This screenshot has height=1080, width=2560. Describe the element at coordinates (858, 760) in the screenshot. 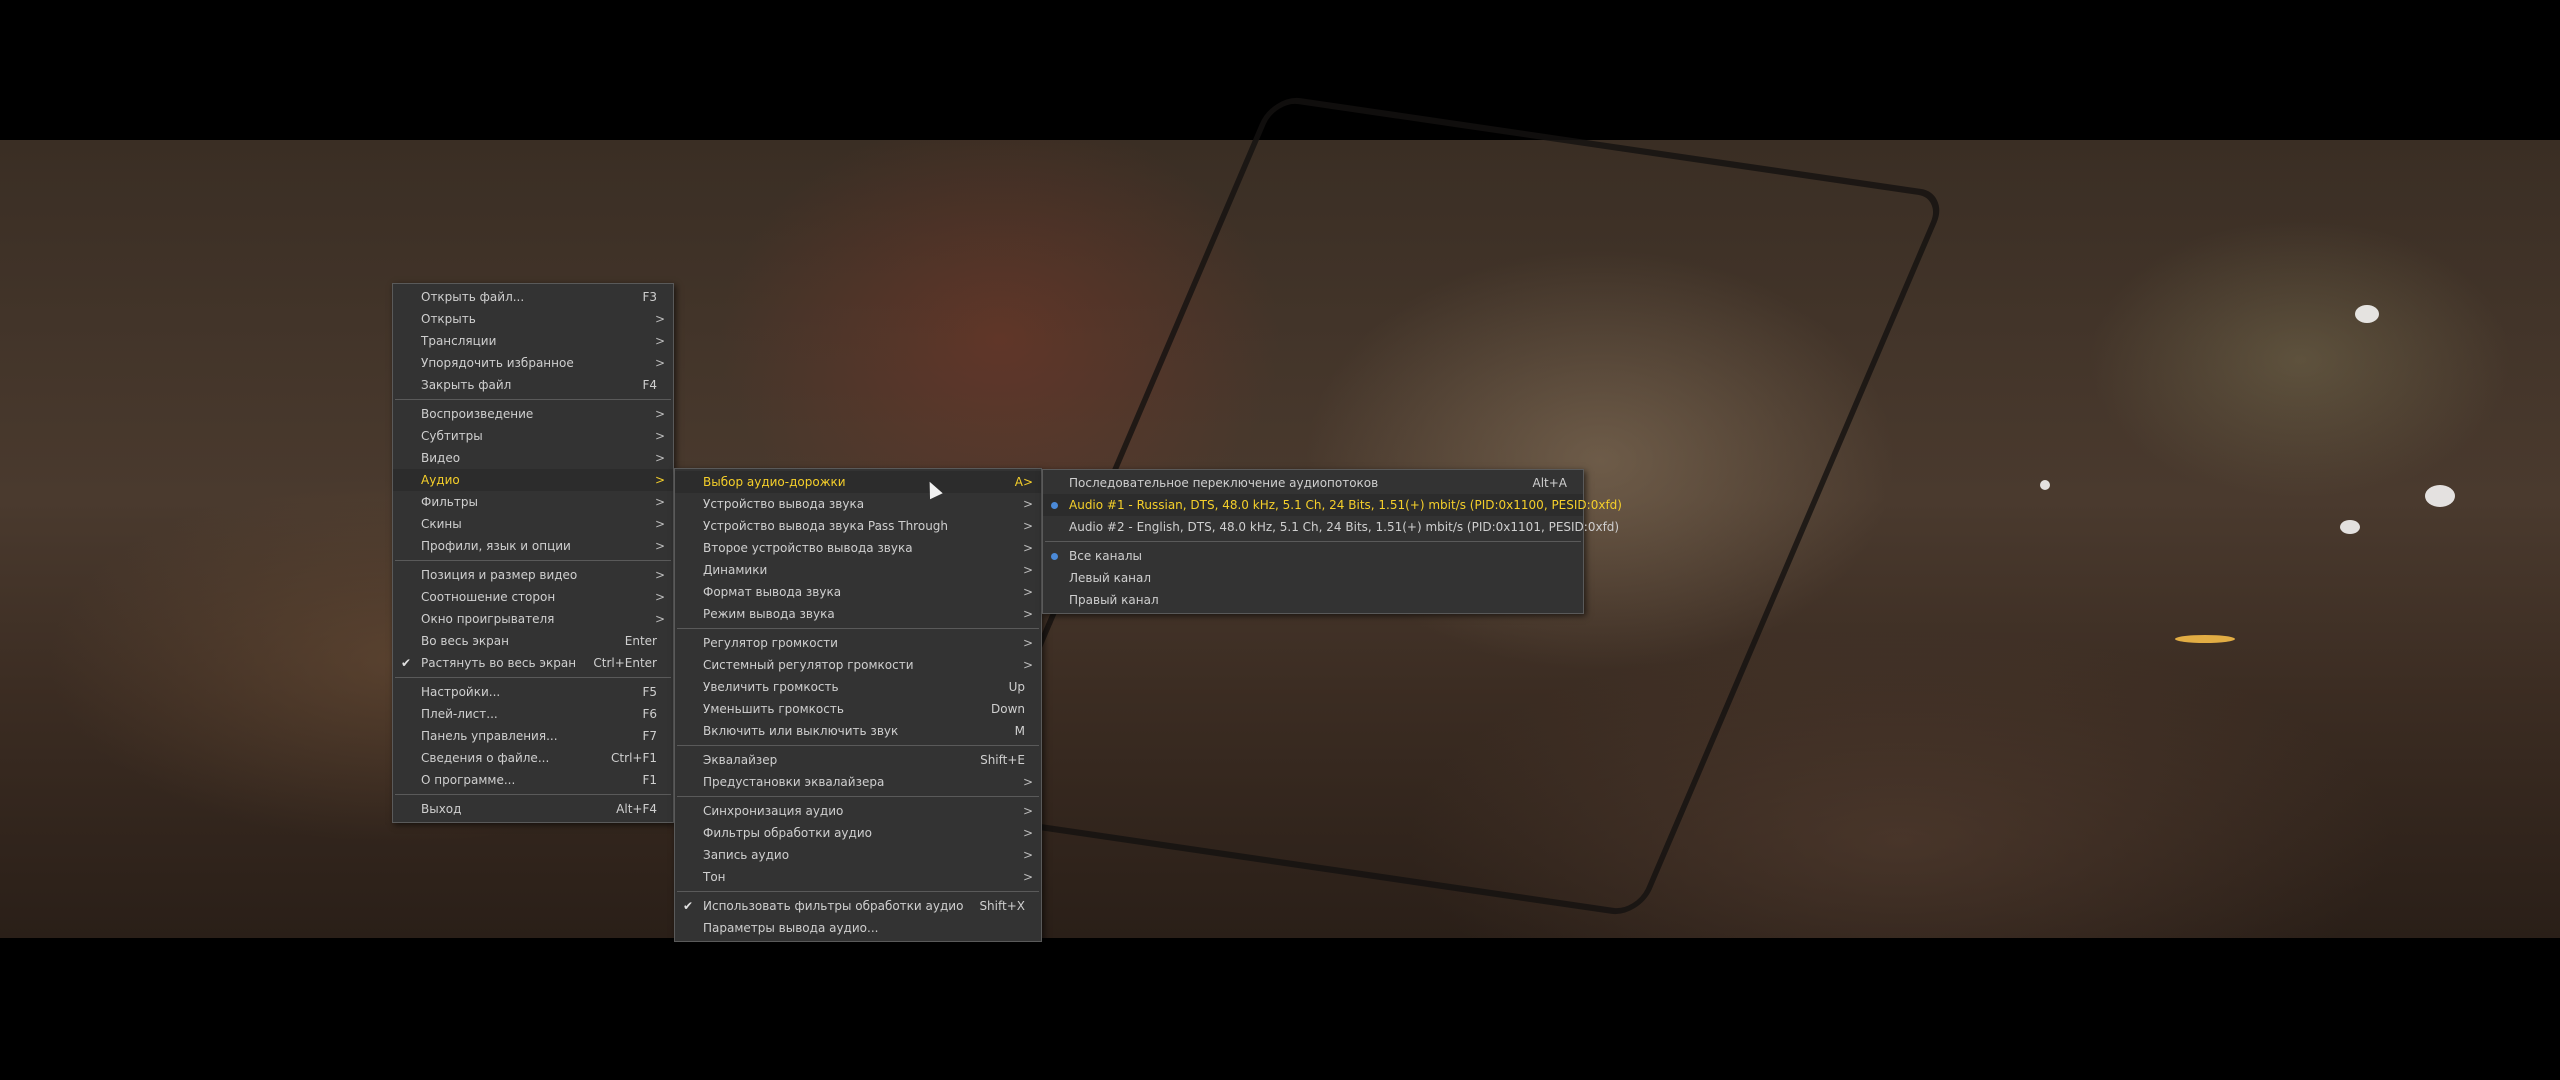

I see `menu-item-equalizer: Эквалайзер Shift+E` at that location.